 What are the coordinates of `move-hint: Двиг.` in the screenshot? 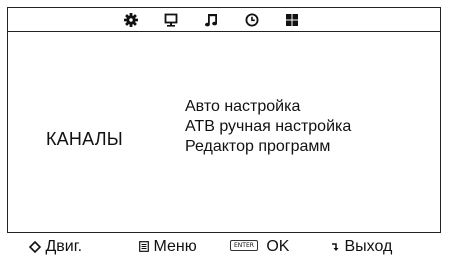 It's located at (55, 247).